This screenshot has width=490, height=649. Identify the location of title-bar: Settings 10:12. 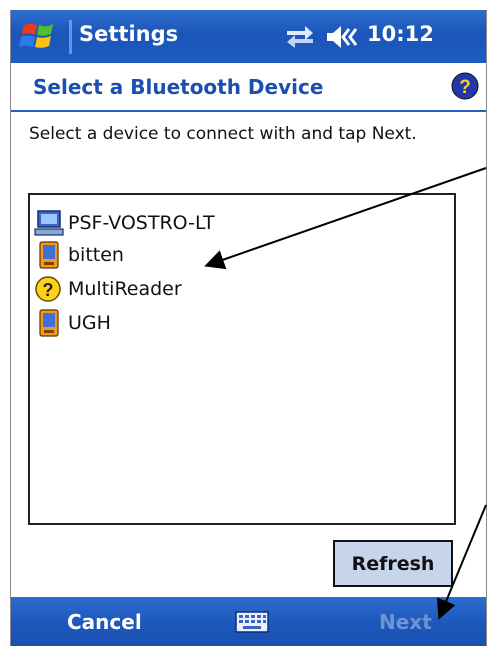
(248, 36).